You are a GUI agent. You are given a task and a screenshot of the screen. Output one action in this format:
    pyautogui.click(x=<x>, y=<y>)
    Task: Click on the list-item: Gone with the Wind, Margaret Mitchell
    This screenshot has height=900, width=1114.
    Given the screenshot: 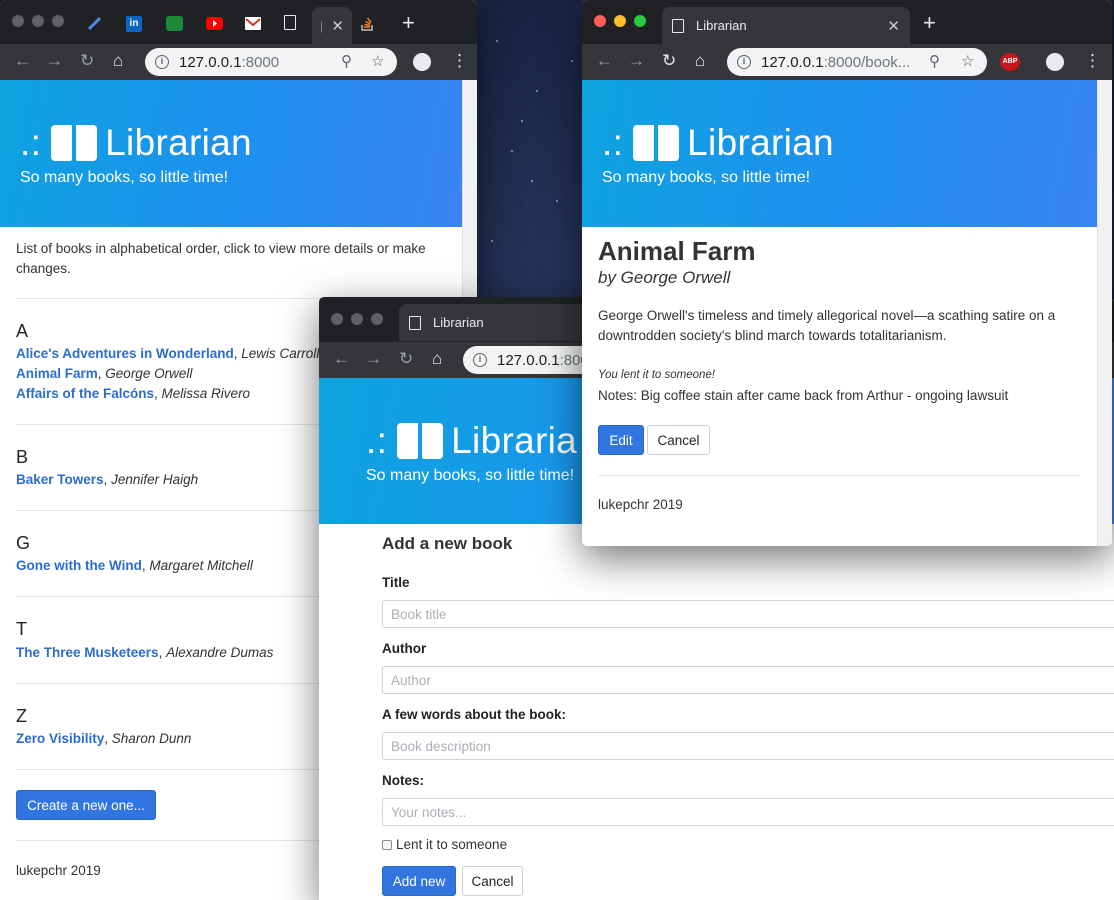 What is the action you would take?
    pyautogui.click(x=134, y=565)
    